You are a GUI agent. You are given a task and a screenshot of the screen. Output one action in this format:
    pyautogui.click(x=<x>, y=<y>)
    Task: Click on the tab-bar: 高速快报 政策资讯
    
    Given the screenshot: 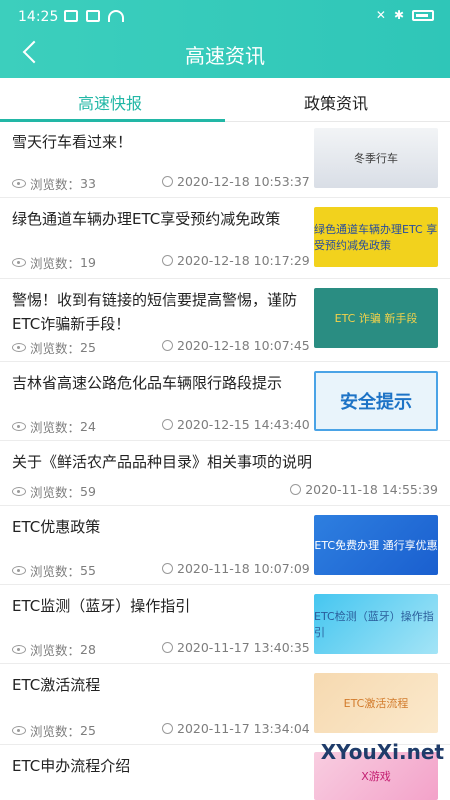 What is the action you would take?
    pyautogui.click(x=225, y=100)
    